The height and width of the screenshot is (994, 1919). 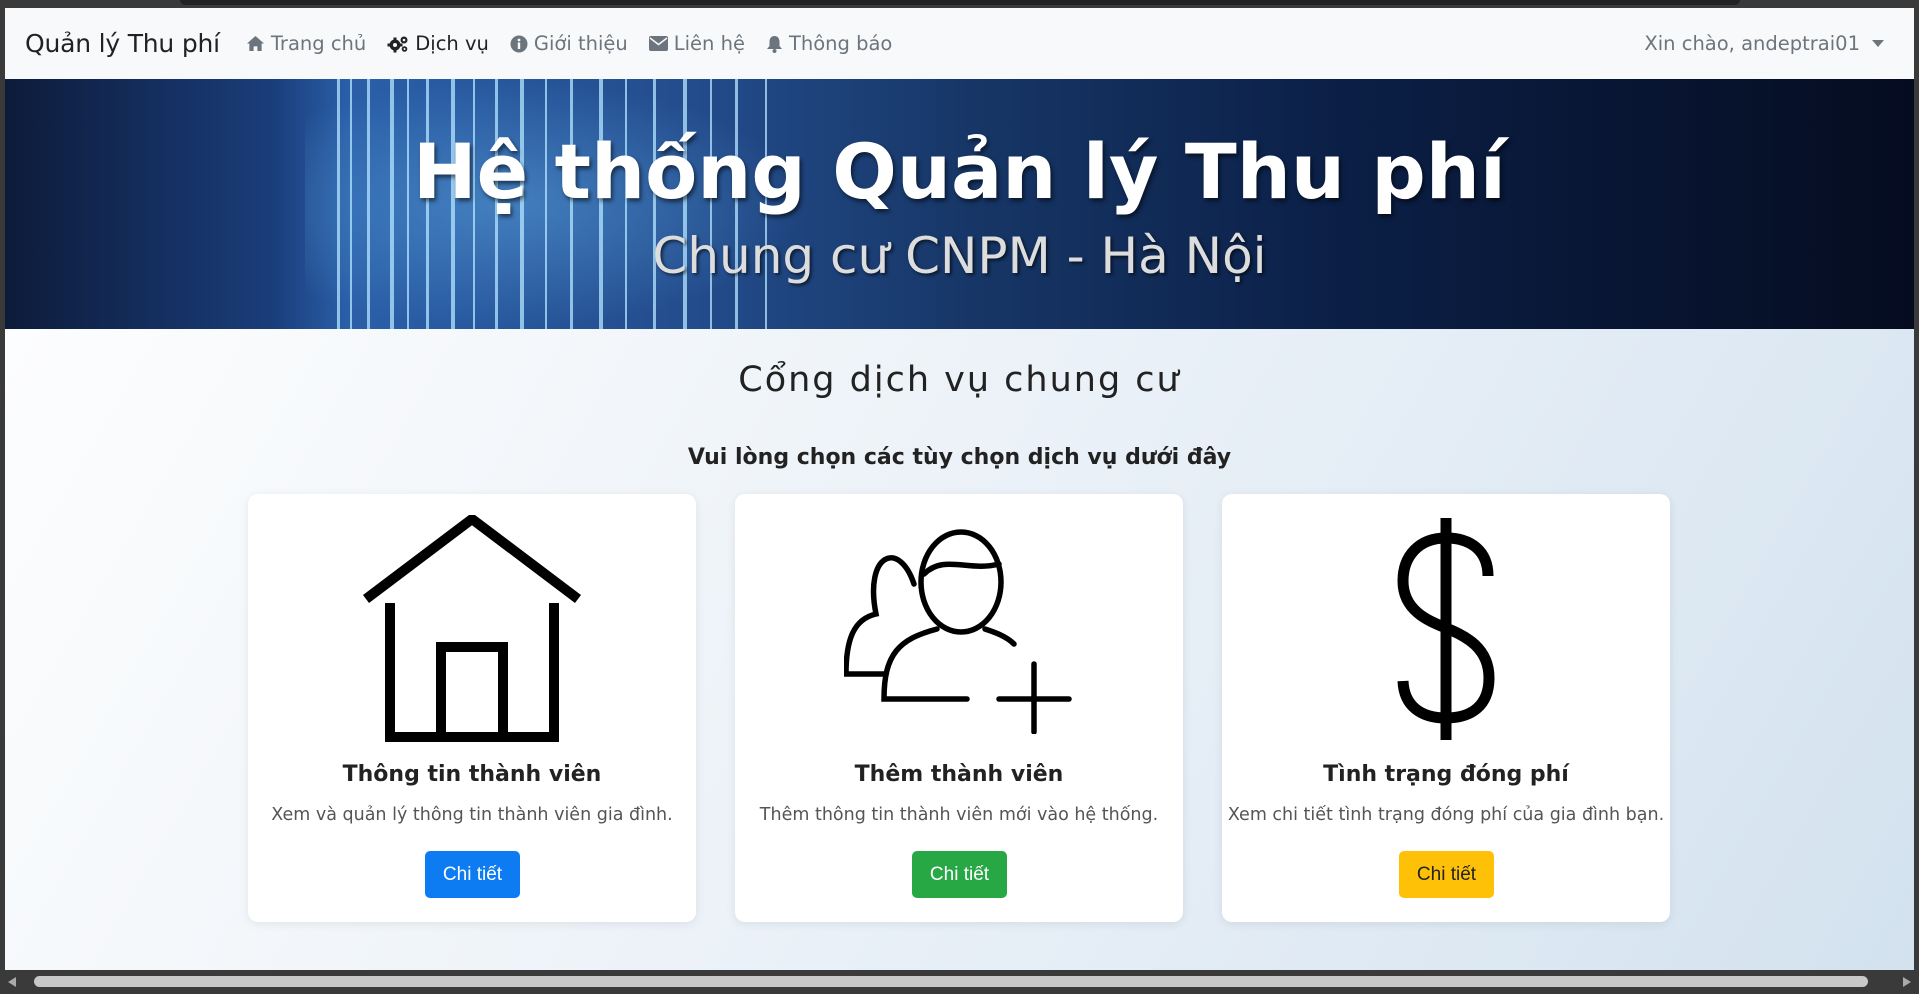 I want to click on browser-tabstrip, so click(x=960, y=2).